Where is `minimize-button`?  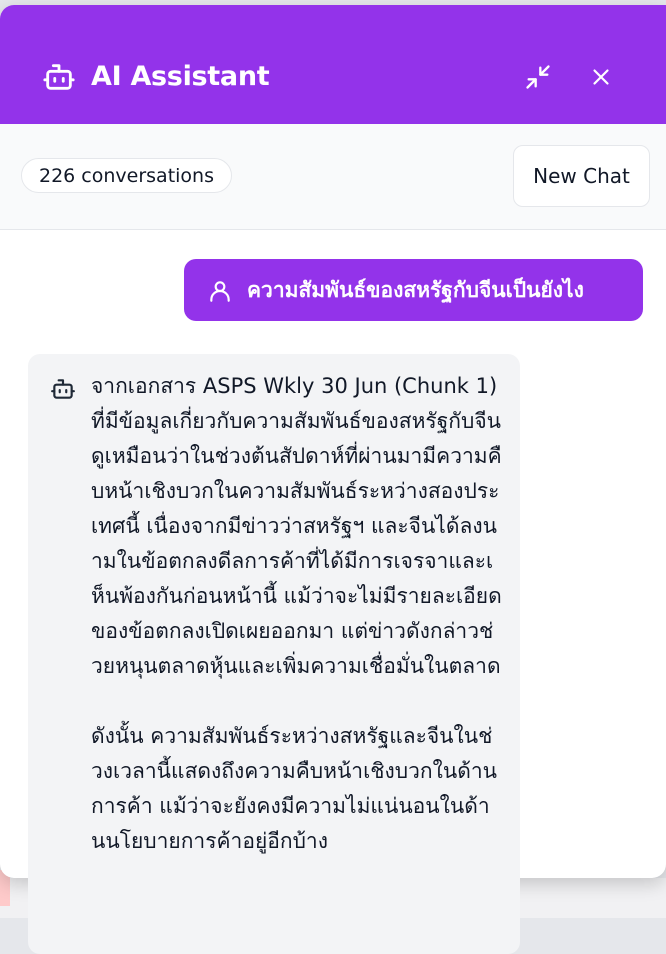
minimize-button is located at coordinates (538, 79).